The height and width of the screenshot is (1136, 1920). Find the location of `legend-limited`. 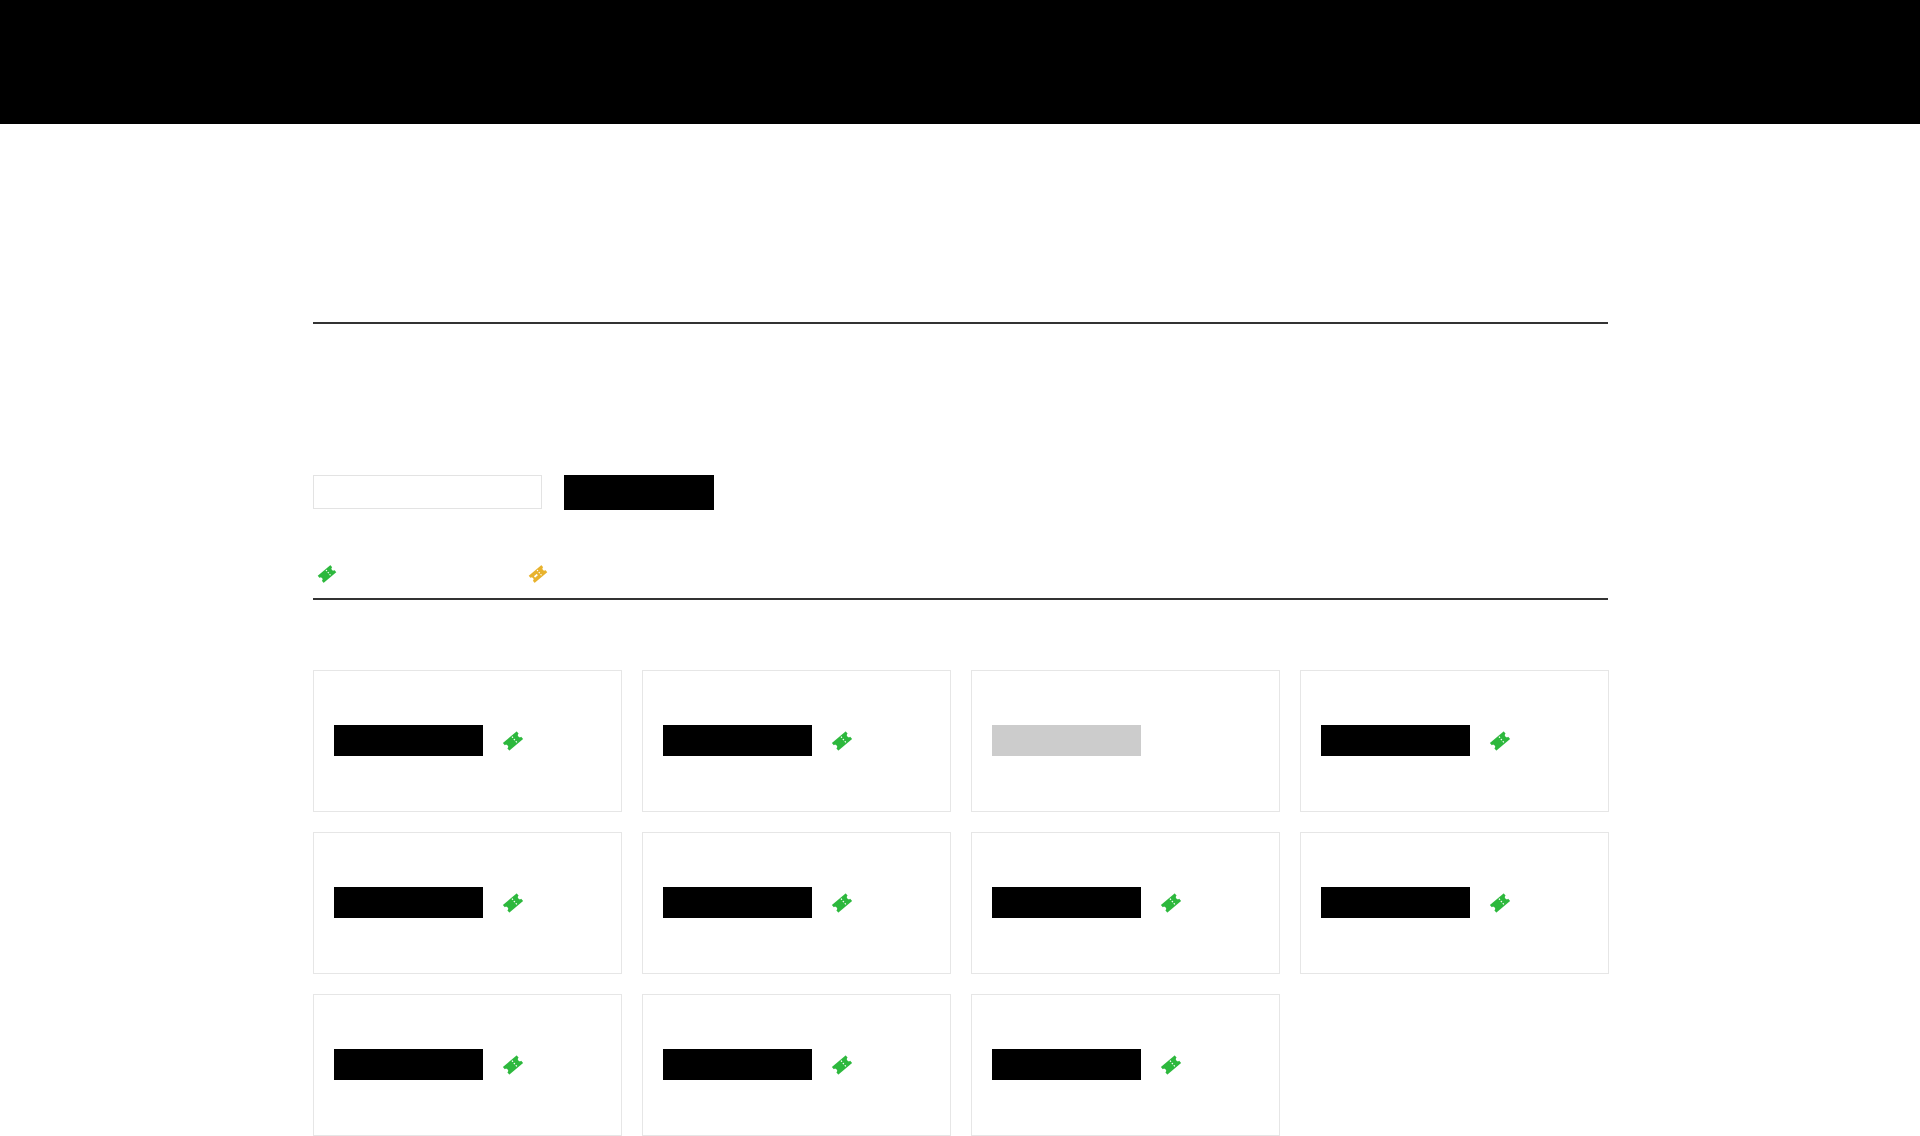

legend-limited is located at coordinates (542, 574).